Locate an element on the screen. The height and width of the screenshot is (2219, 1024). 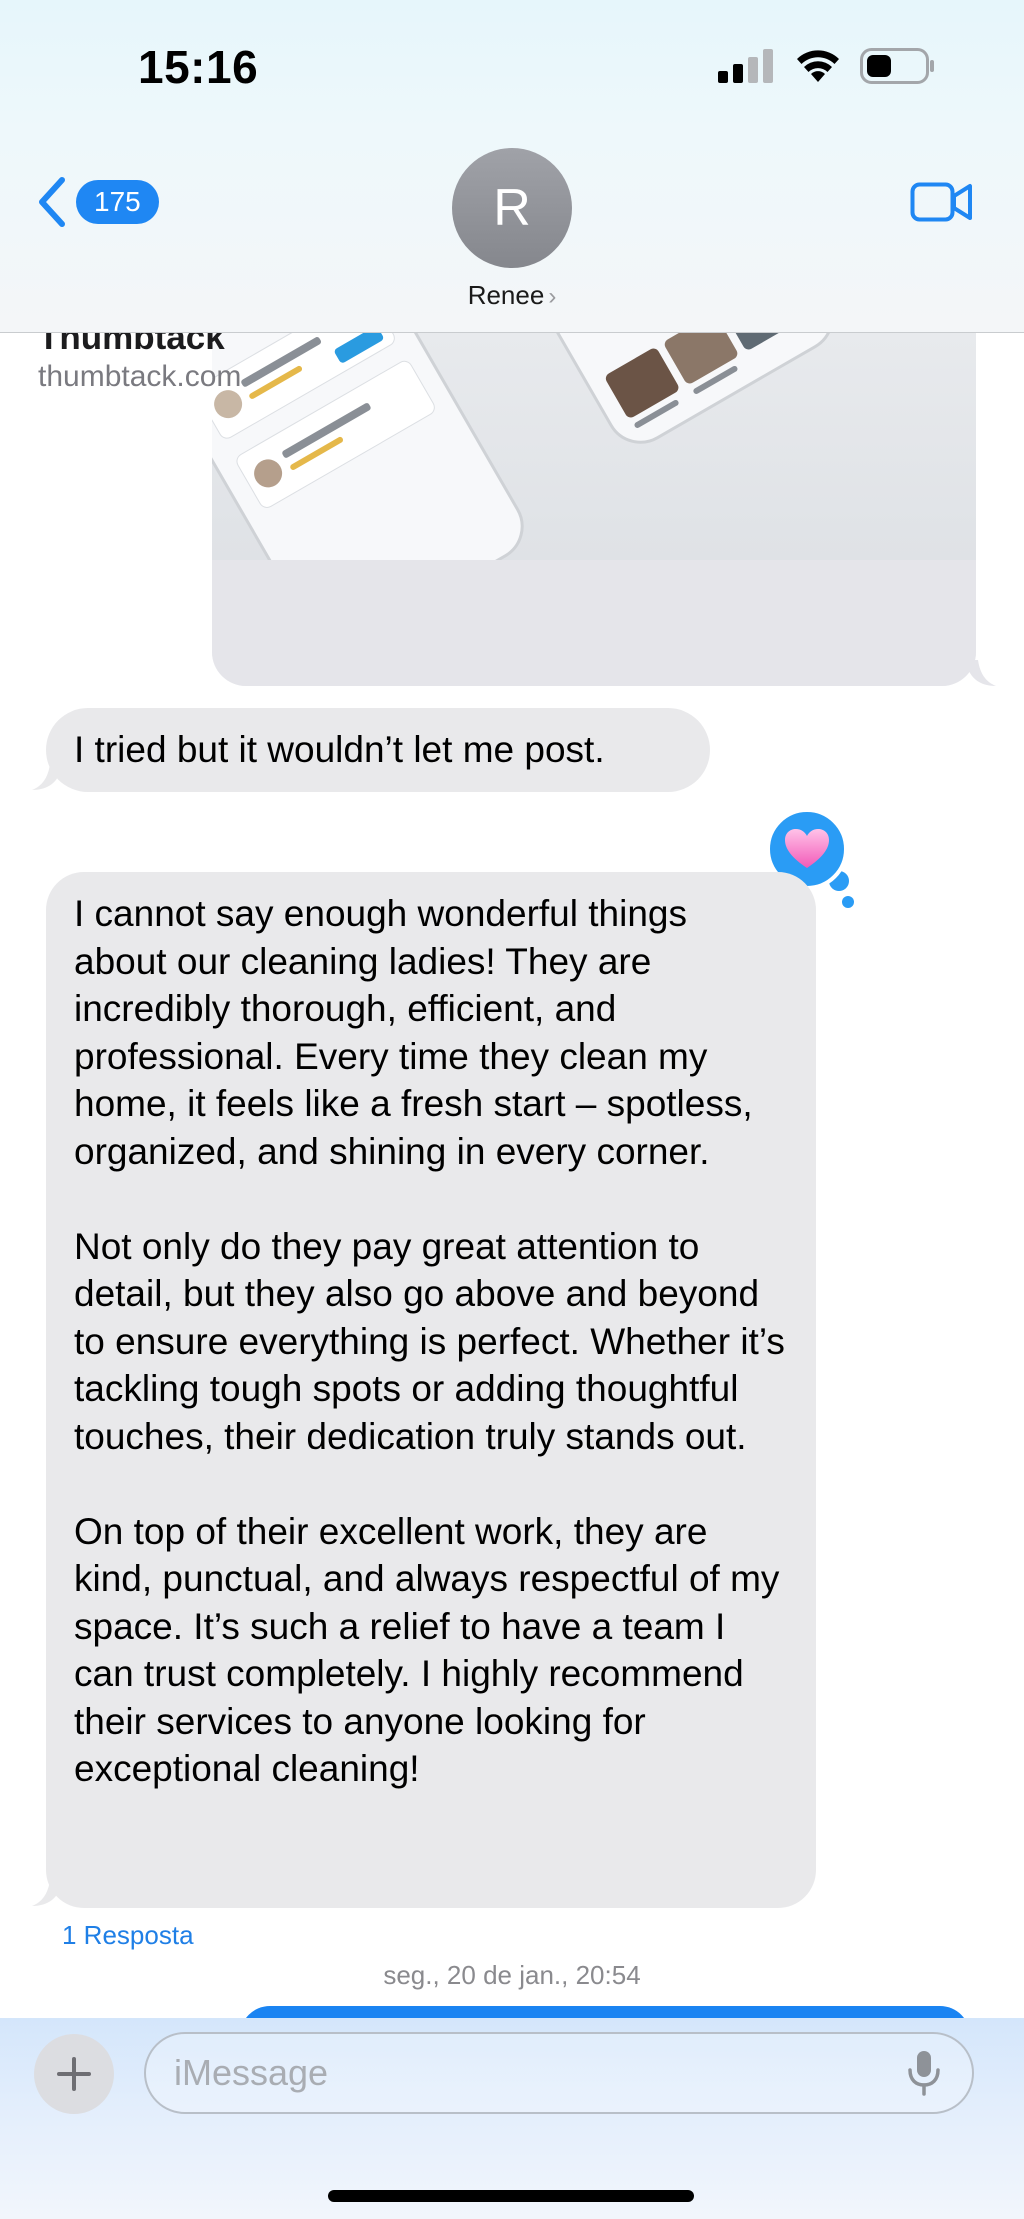
message-input is located at coordinates (559, 2073).